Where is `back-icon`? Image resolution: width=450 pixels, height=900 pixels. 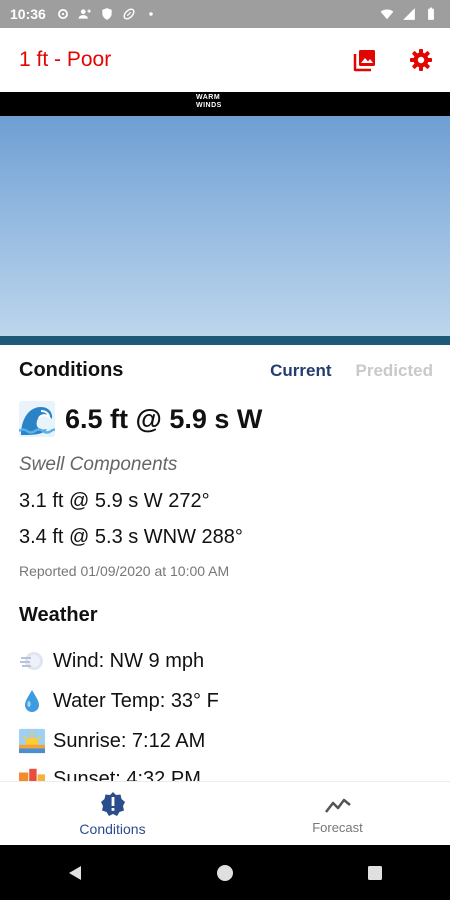
back-icon is located at coordinates (75, 872).